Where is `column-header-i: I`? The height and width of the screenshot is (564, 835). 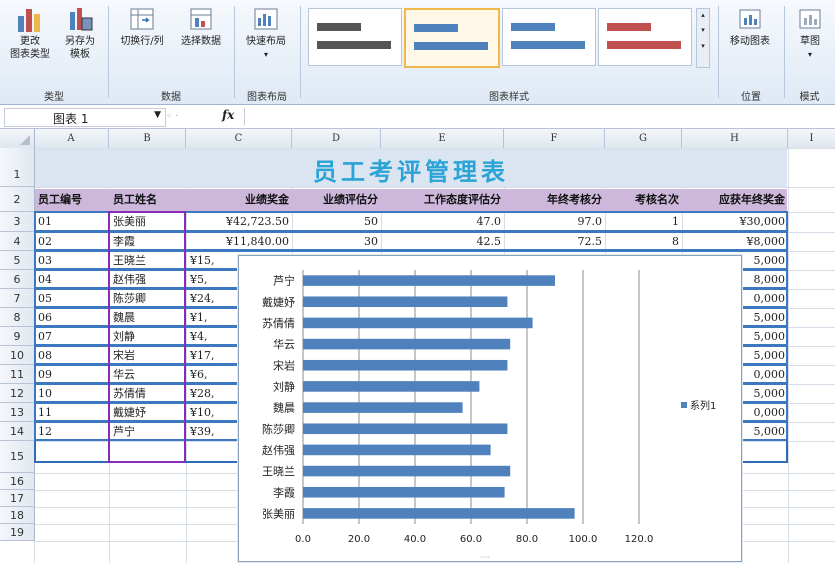 column-header-i: I is located at coordinates (811, 138).